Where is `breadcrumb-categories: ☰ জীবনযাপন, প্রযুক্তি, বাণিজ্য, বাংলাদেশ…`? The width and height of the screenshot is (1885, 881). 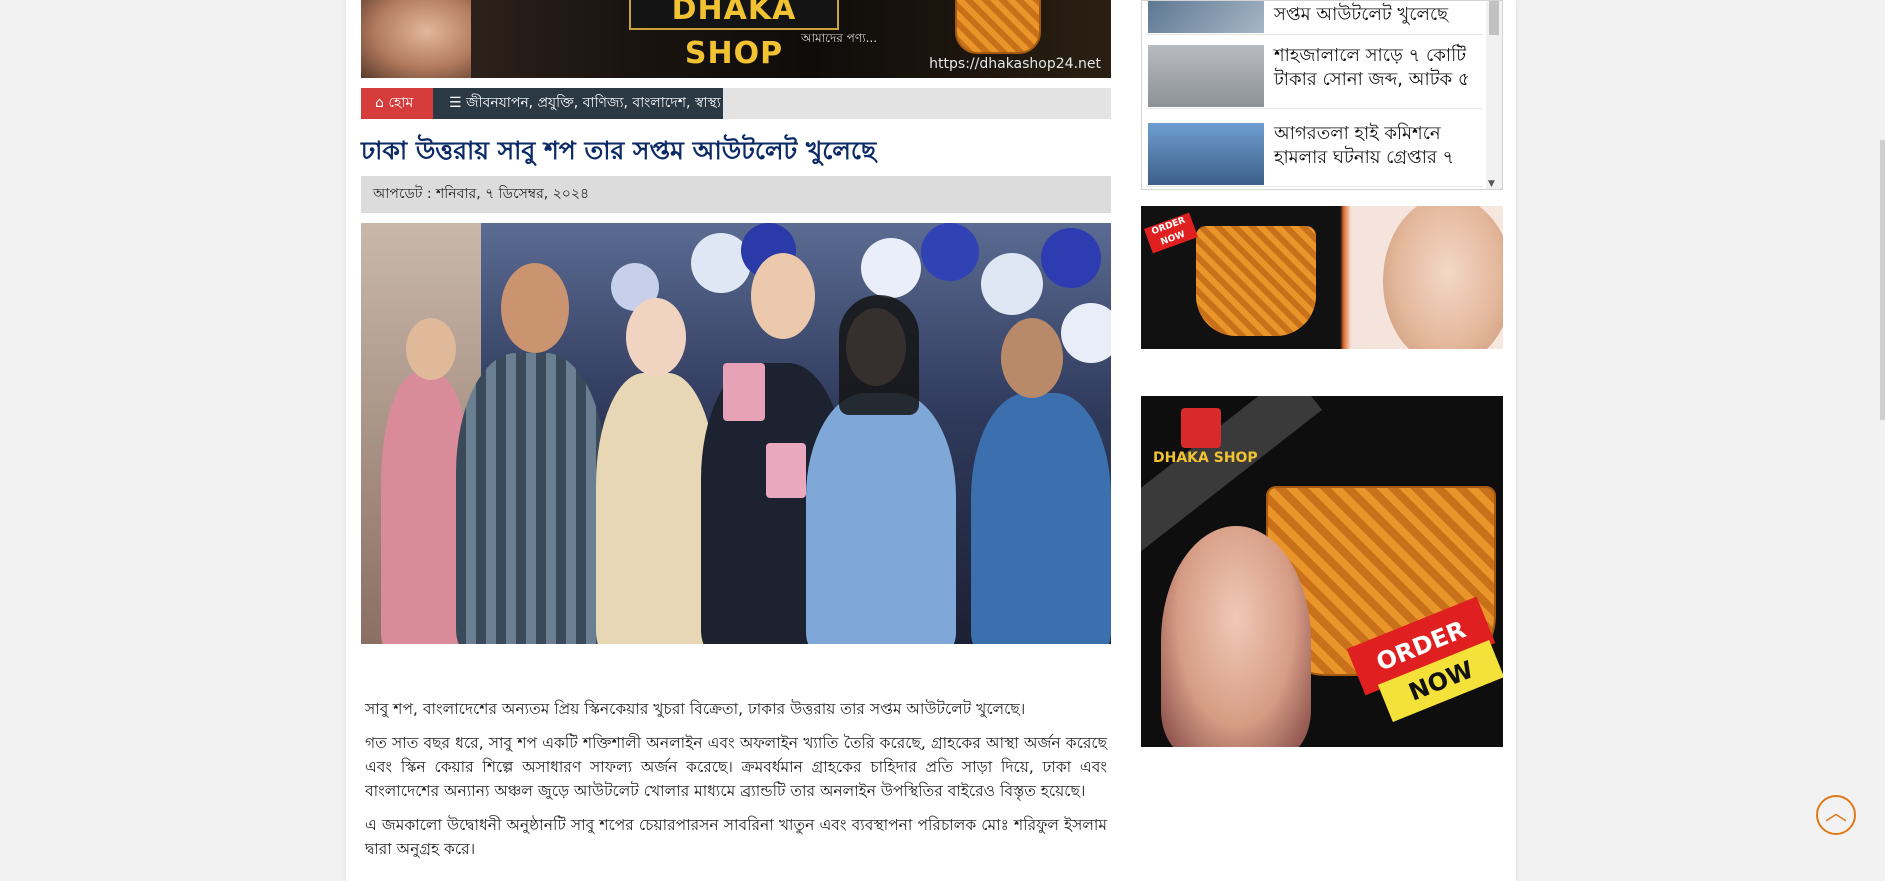
breadcrumb-categories: ☰ জীবনযাপন, প্রযুক্তি, বাণিজ্য, বাংলাদেশ… is located at coordinates (578, 103).